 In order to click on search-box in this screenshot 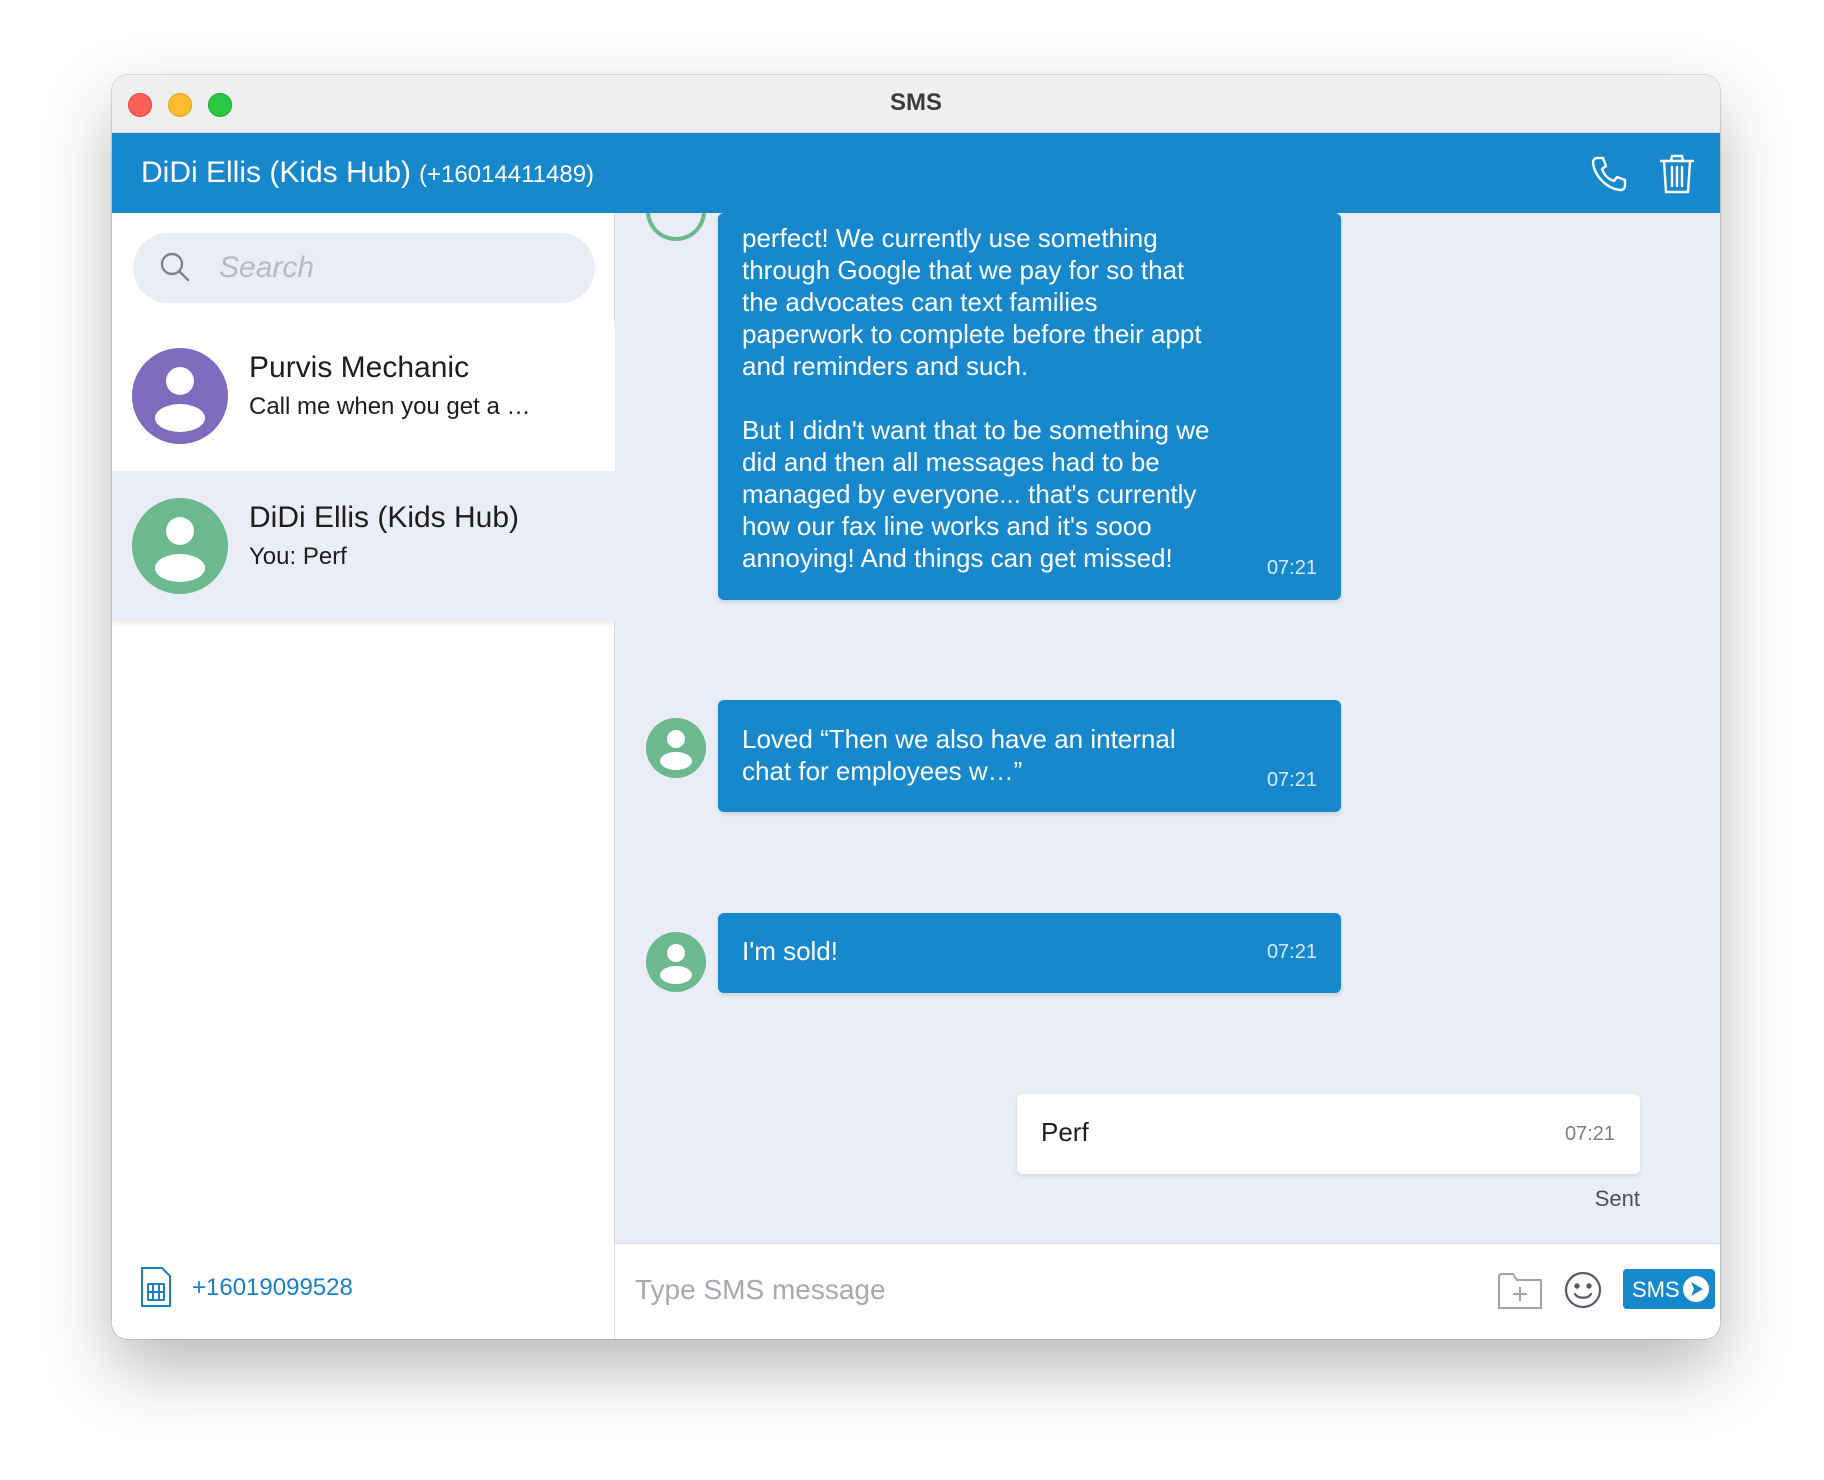, I will do `click(364, 268)`.